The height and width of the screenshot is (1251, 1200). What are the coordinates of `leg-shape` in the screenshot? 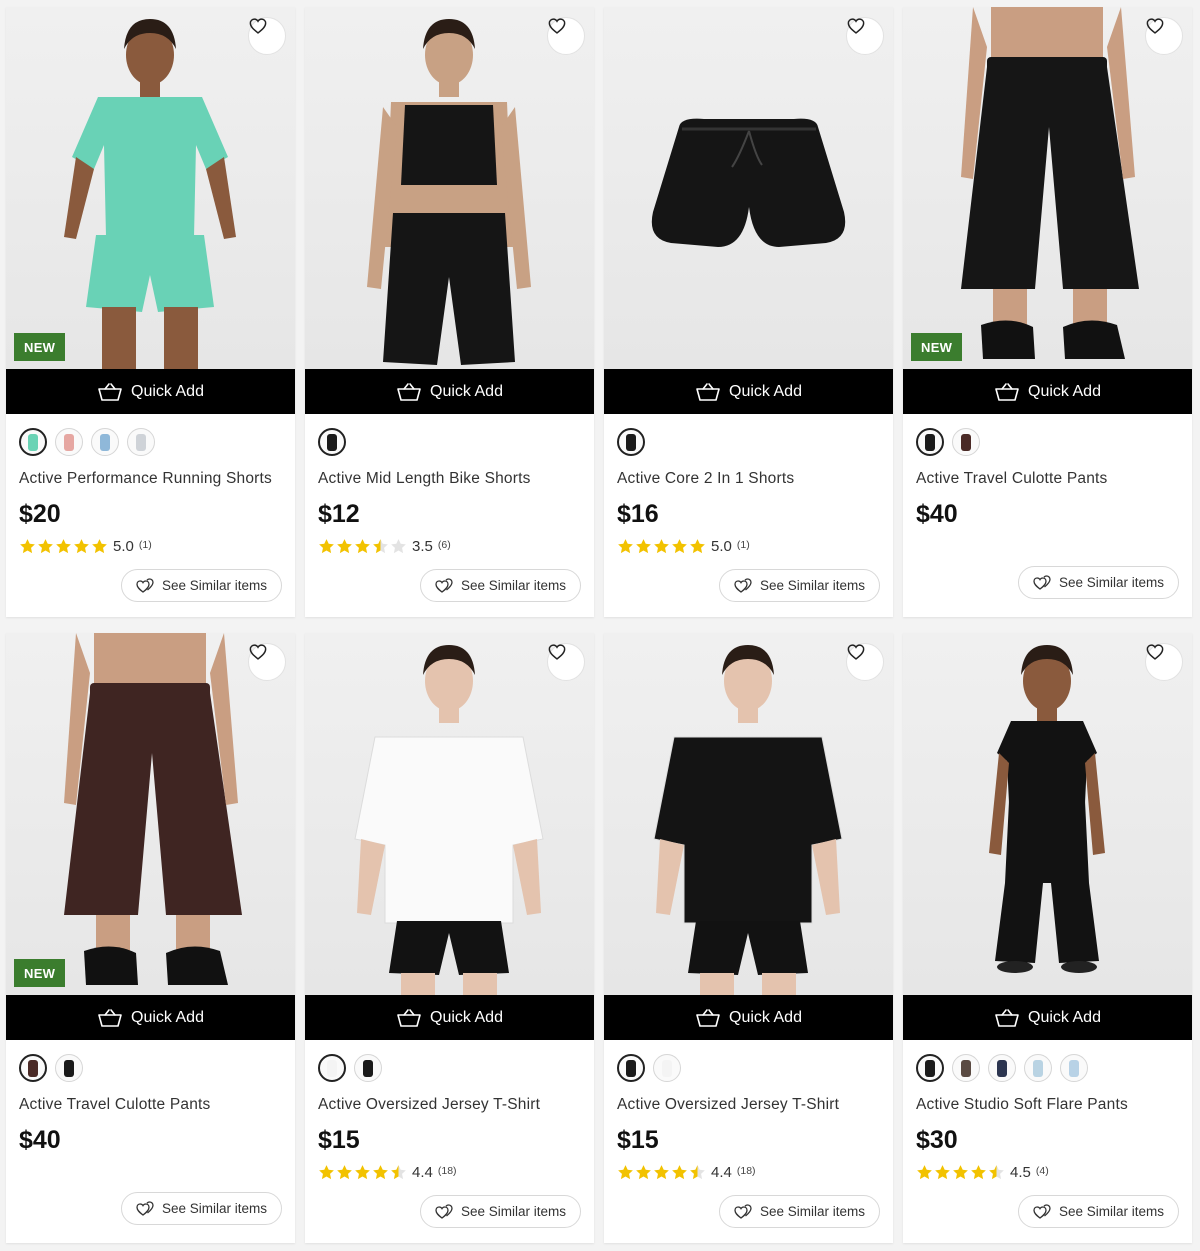 It's located at (119, 338).